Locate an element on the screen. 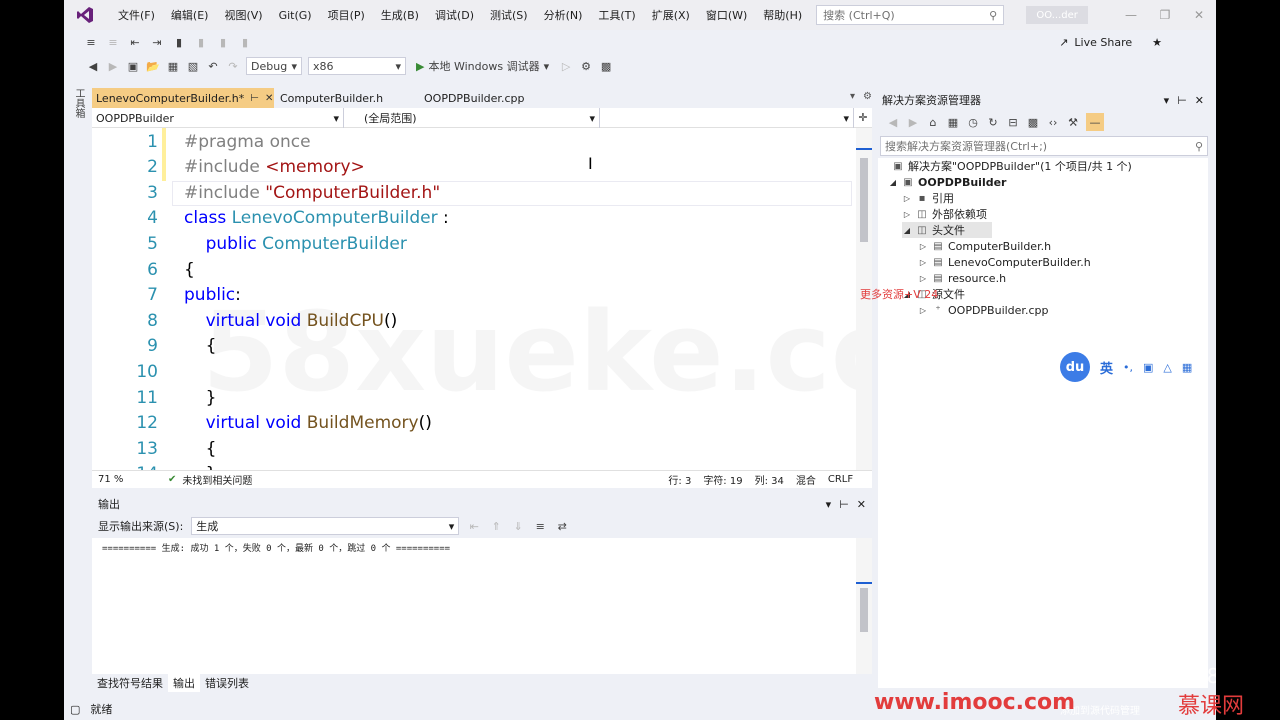  toolbox-icon: ▣ is located at coordinates (1148, 367).